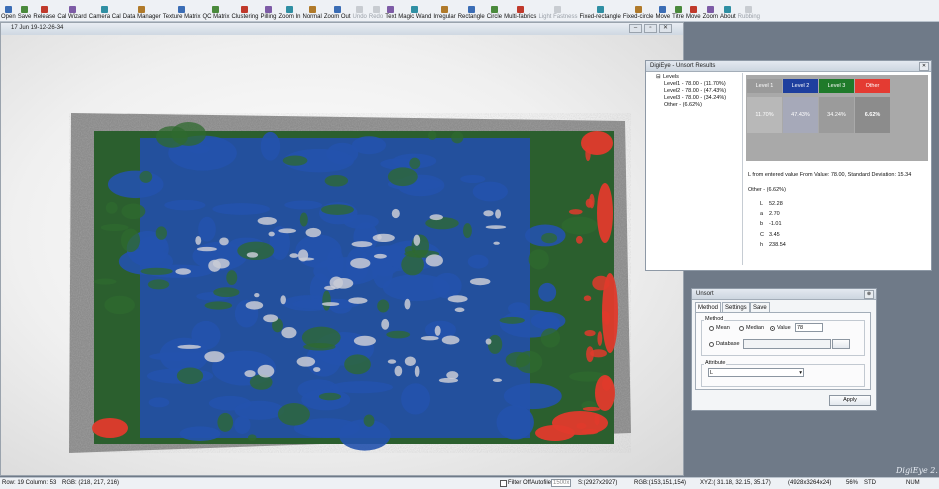 This screenshot has height=489, width=939. I want to click on maximize-button: ▫, so click(650, 28).